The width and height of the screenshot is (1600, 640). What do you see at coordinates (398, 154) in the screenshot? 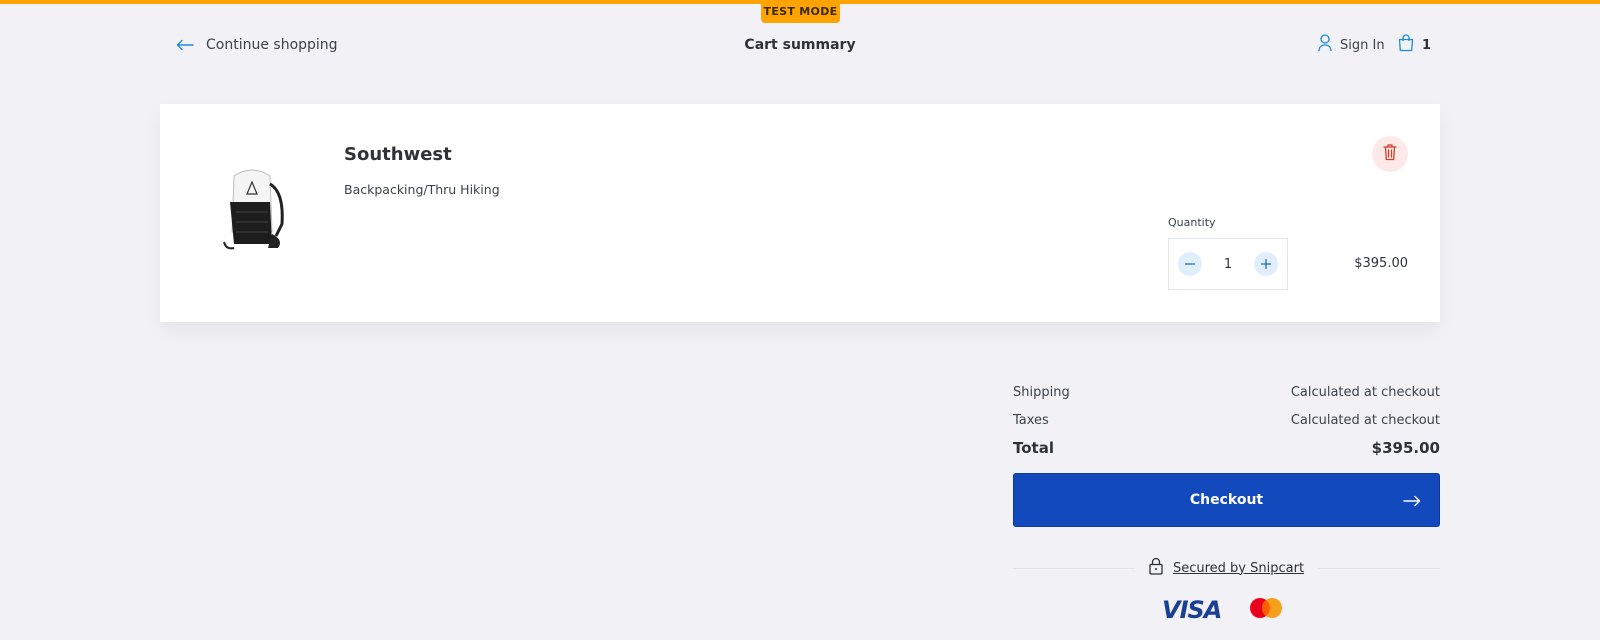
I see `product-name: Southwest` at bounding box center [398, 154].